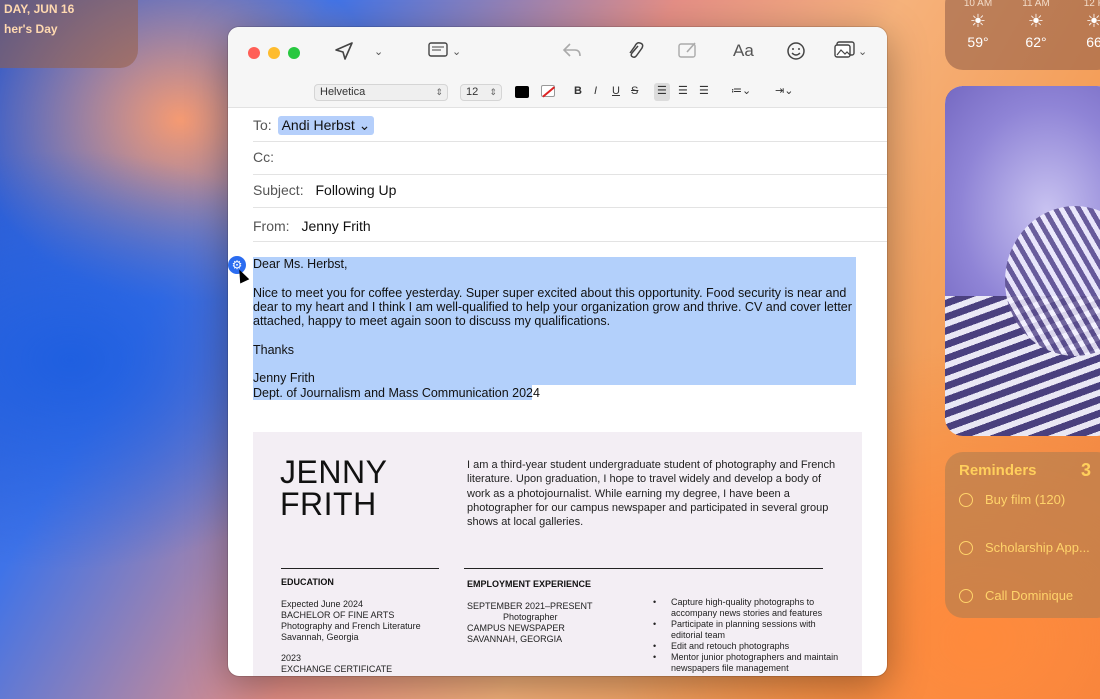  What do you see at coordinates (572, 53) in the screenshot?
I see `reply-icon` at bounding box center [572, 53].